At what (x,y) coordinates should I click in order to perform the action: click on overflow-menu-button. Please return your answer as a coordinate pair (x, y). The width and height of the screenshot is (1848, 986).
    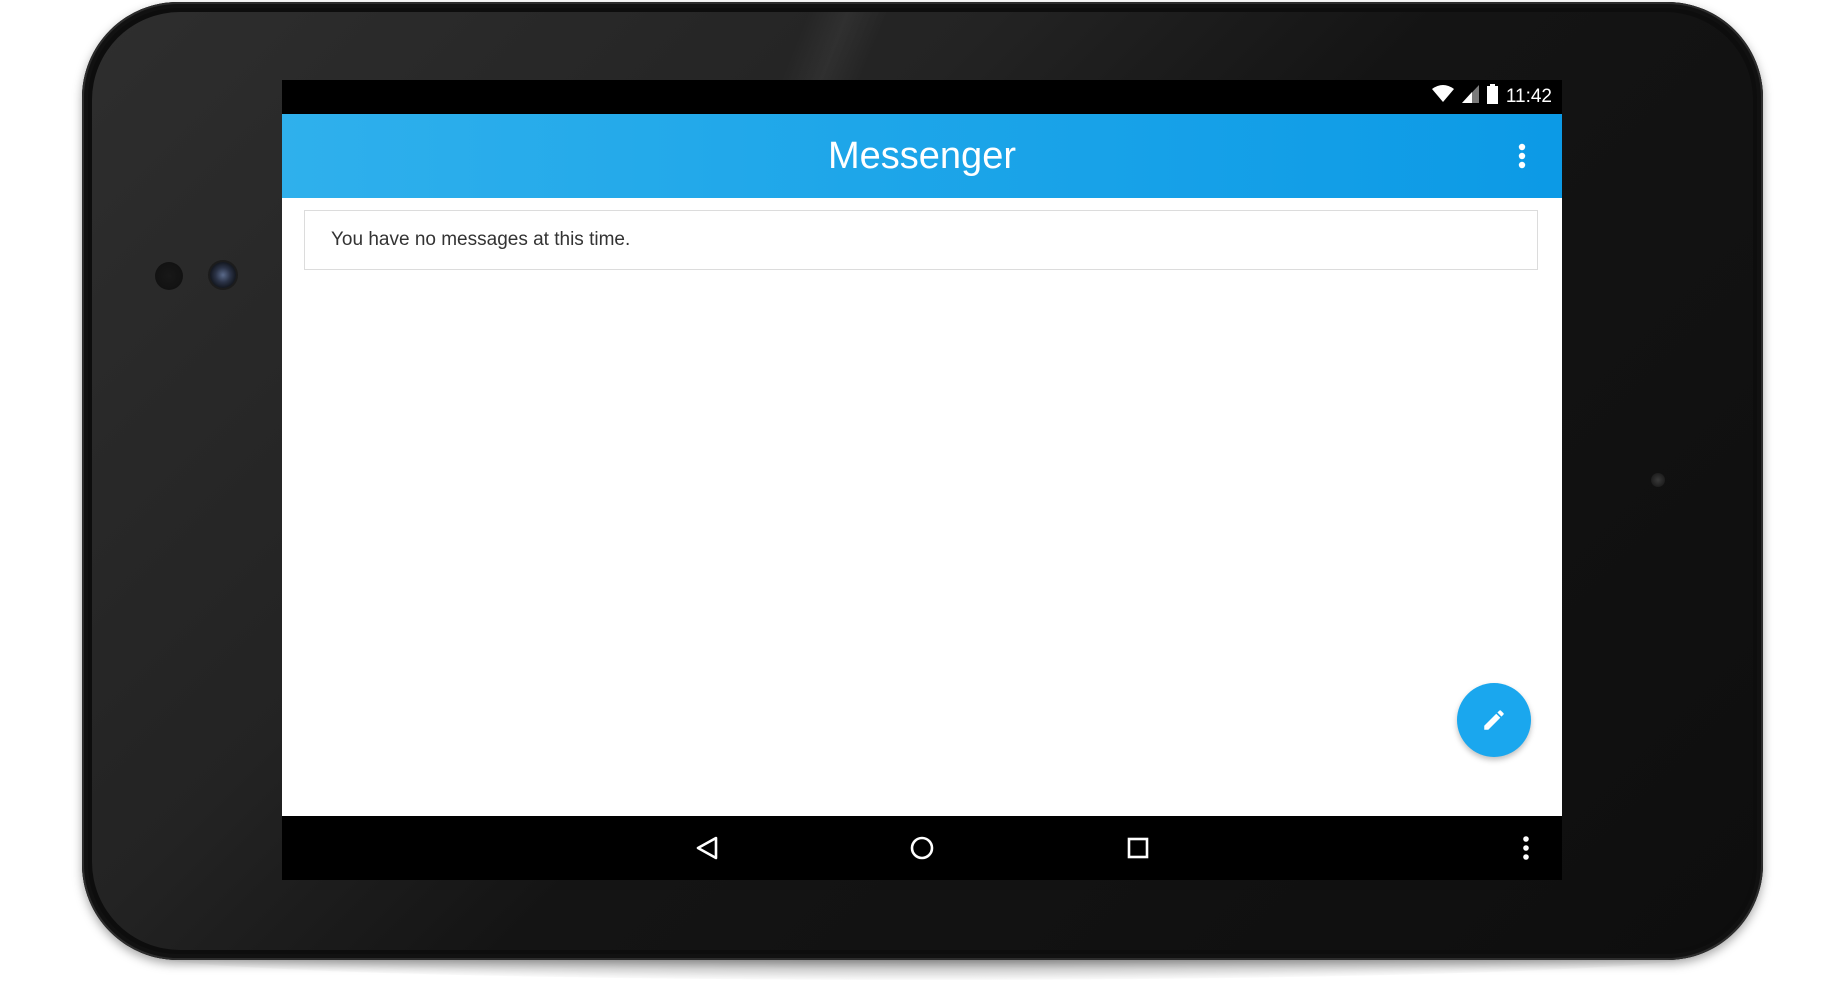
    Looking at the image, I should click on (1522, 156).